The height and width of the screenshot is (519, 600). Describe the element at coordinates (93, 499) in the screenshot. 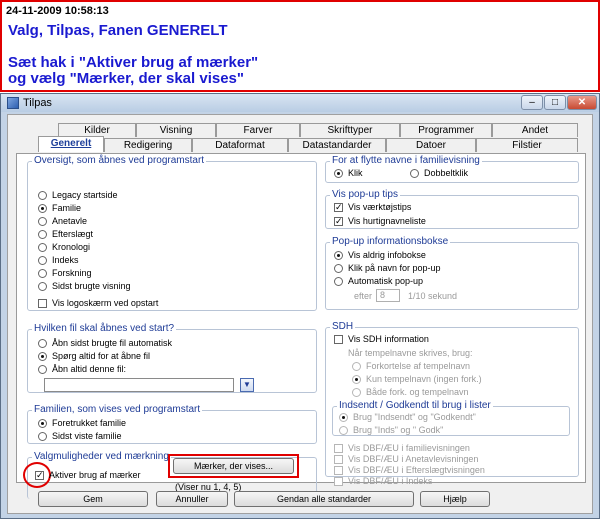

I see `save-button: Gem` at that location.